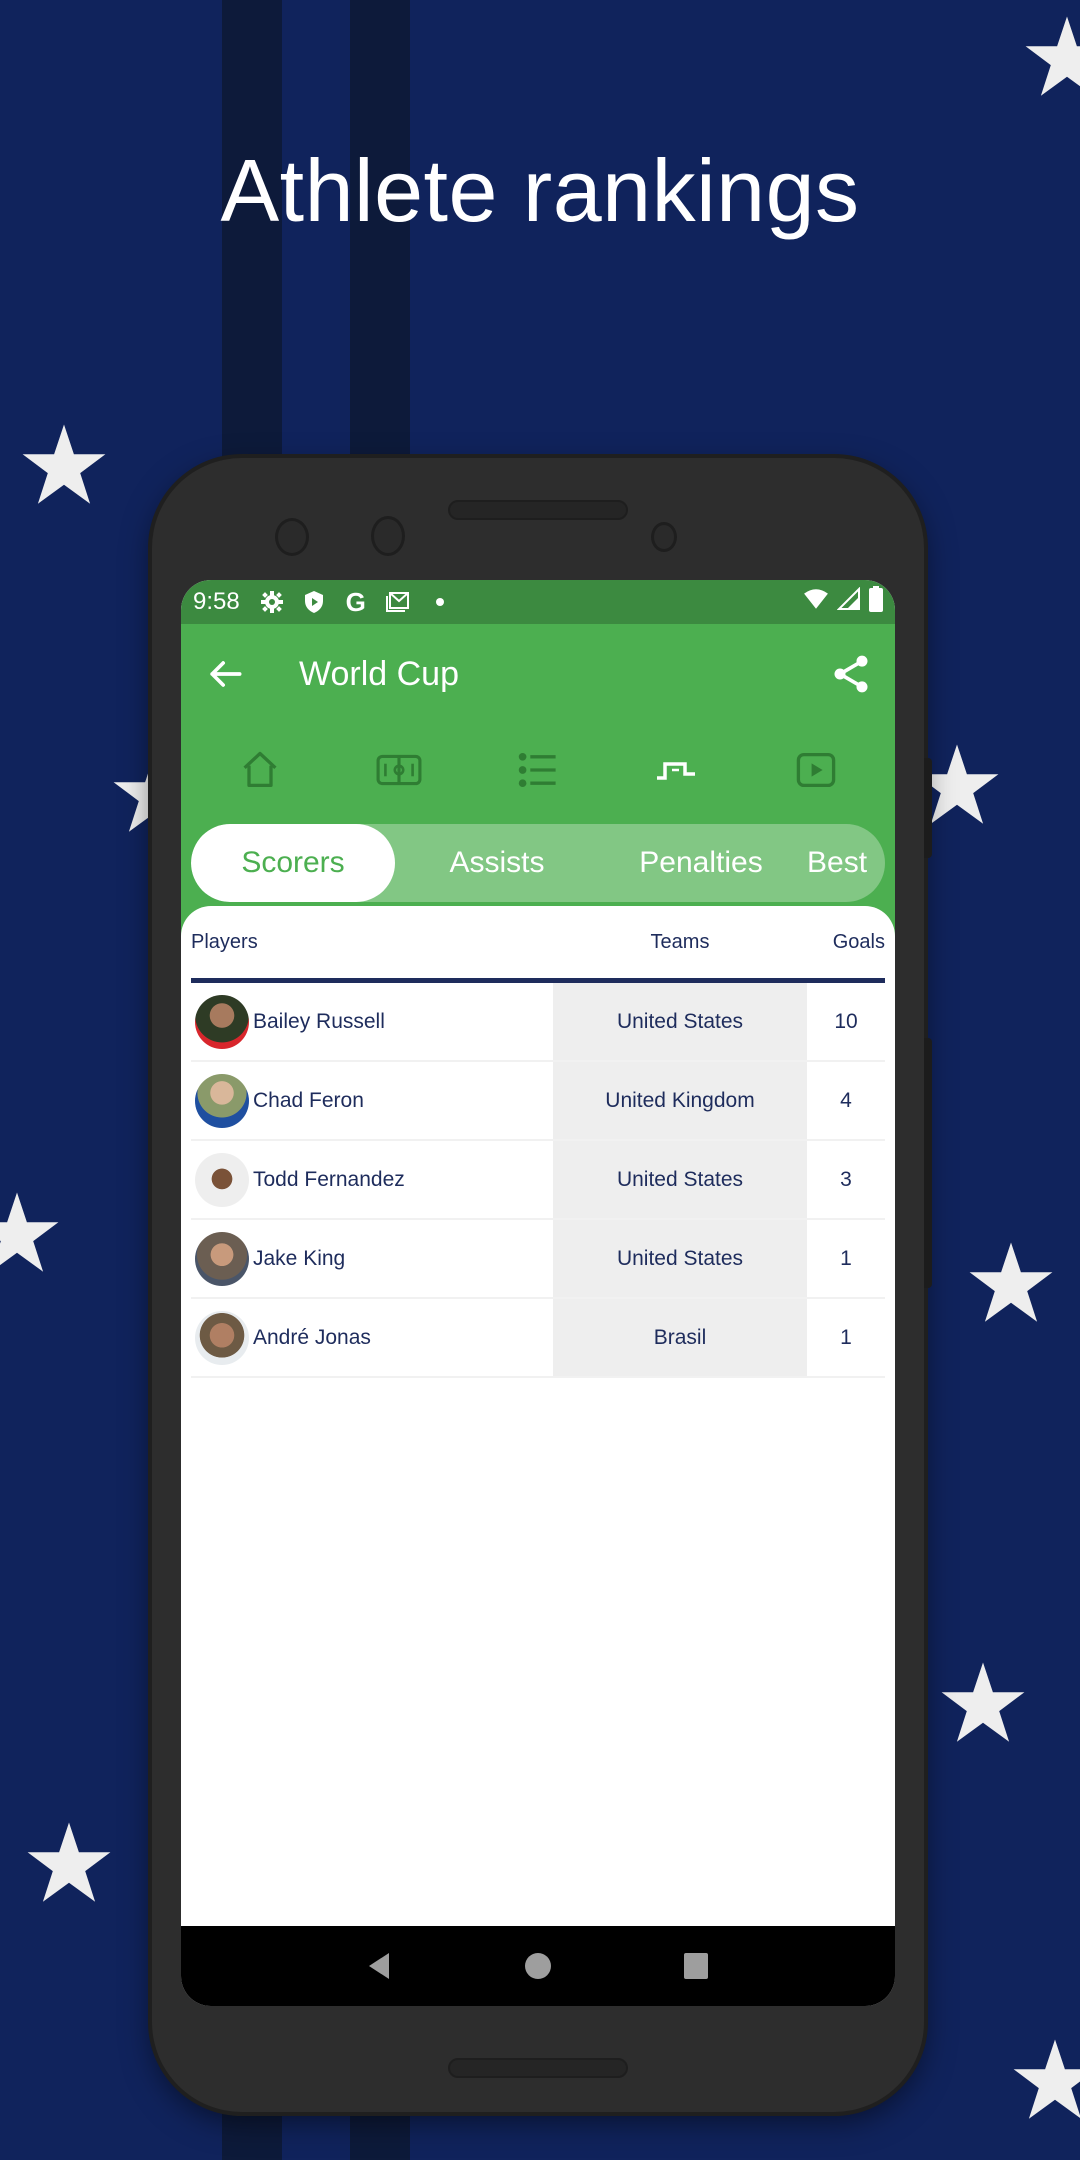  I want to click on player-cell: Todd Fernandez, so click(372, 1179).